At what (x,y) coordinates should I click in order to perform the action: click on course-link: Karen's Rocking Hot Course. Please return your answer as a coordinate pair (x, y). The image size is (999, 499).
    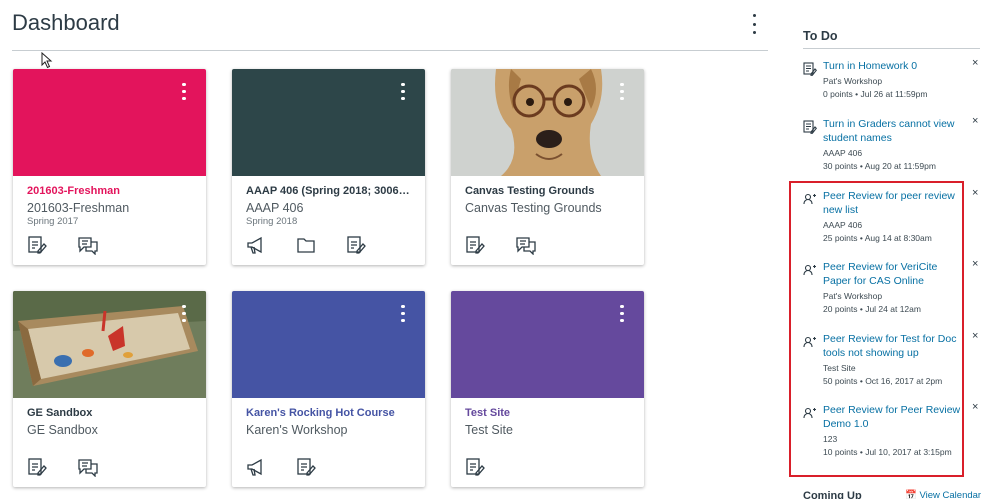
    Looking at the image, I should click on (330, 413).